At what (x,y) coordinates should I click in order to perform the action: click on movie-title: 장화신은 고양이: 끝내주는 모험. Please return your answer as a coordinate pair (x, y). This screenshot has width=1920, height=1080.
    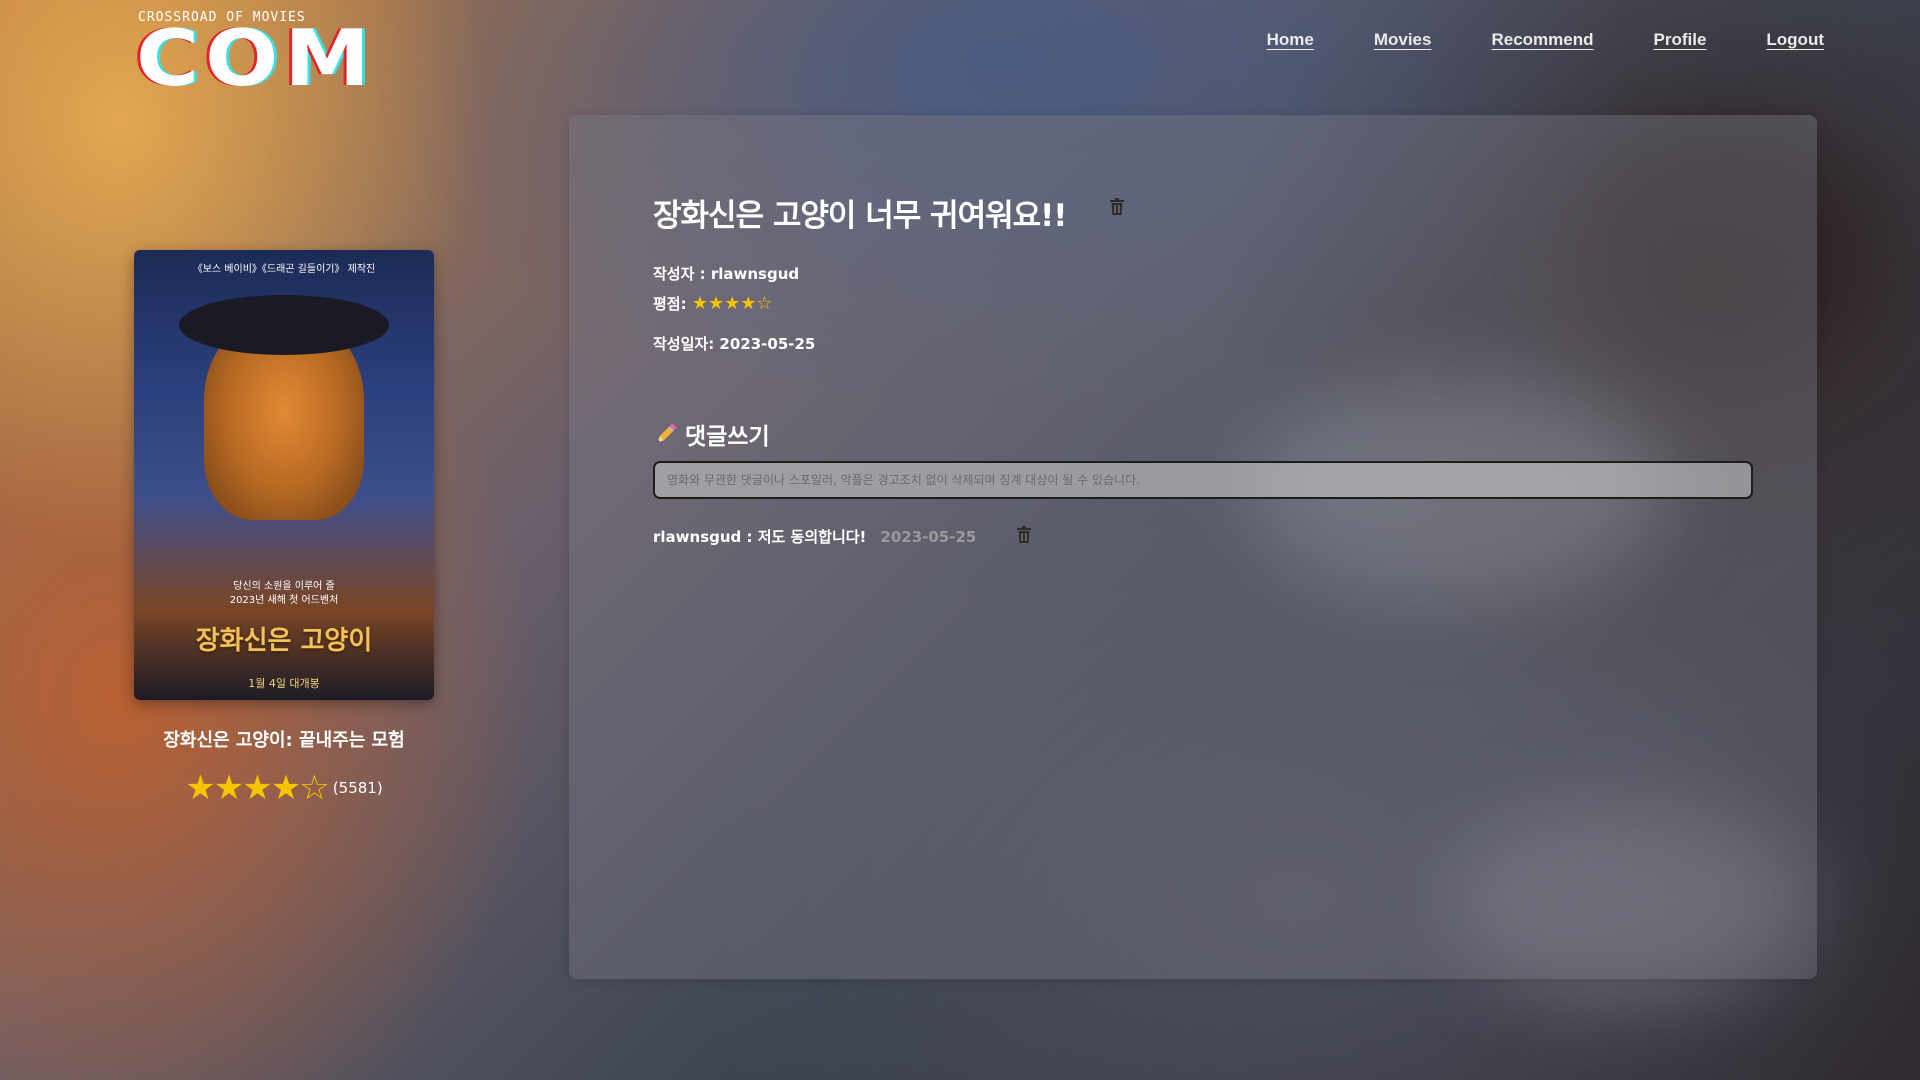
    Looking at the image, I should click on (284, 740).